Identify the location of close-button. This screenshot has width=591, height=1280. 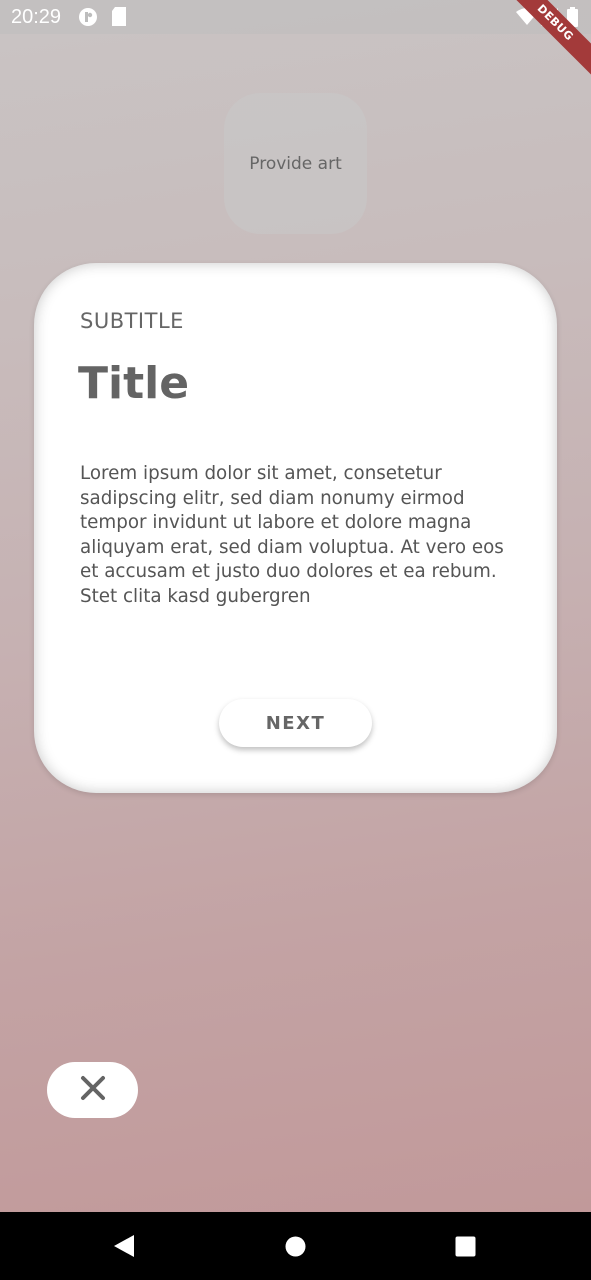
(92, 1090).